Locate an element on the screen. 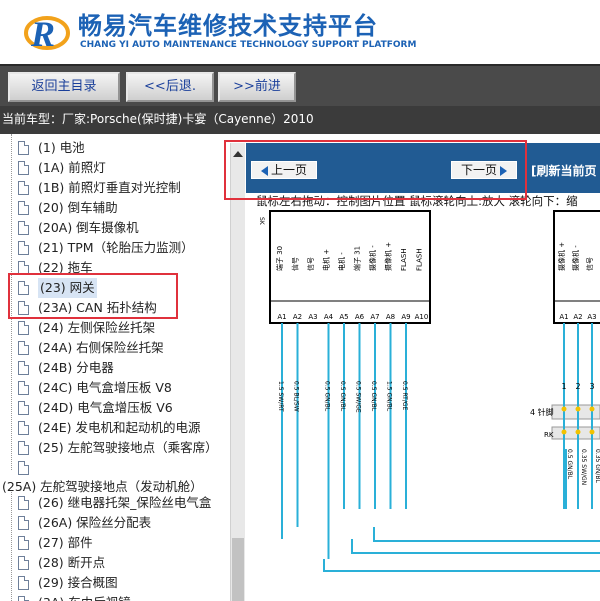  wire-label: 0.35 GN/BL is located at coordinates (597, 466).